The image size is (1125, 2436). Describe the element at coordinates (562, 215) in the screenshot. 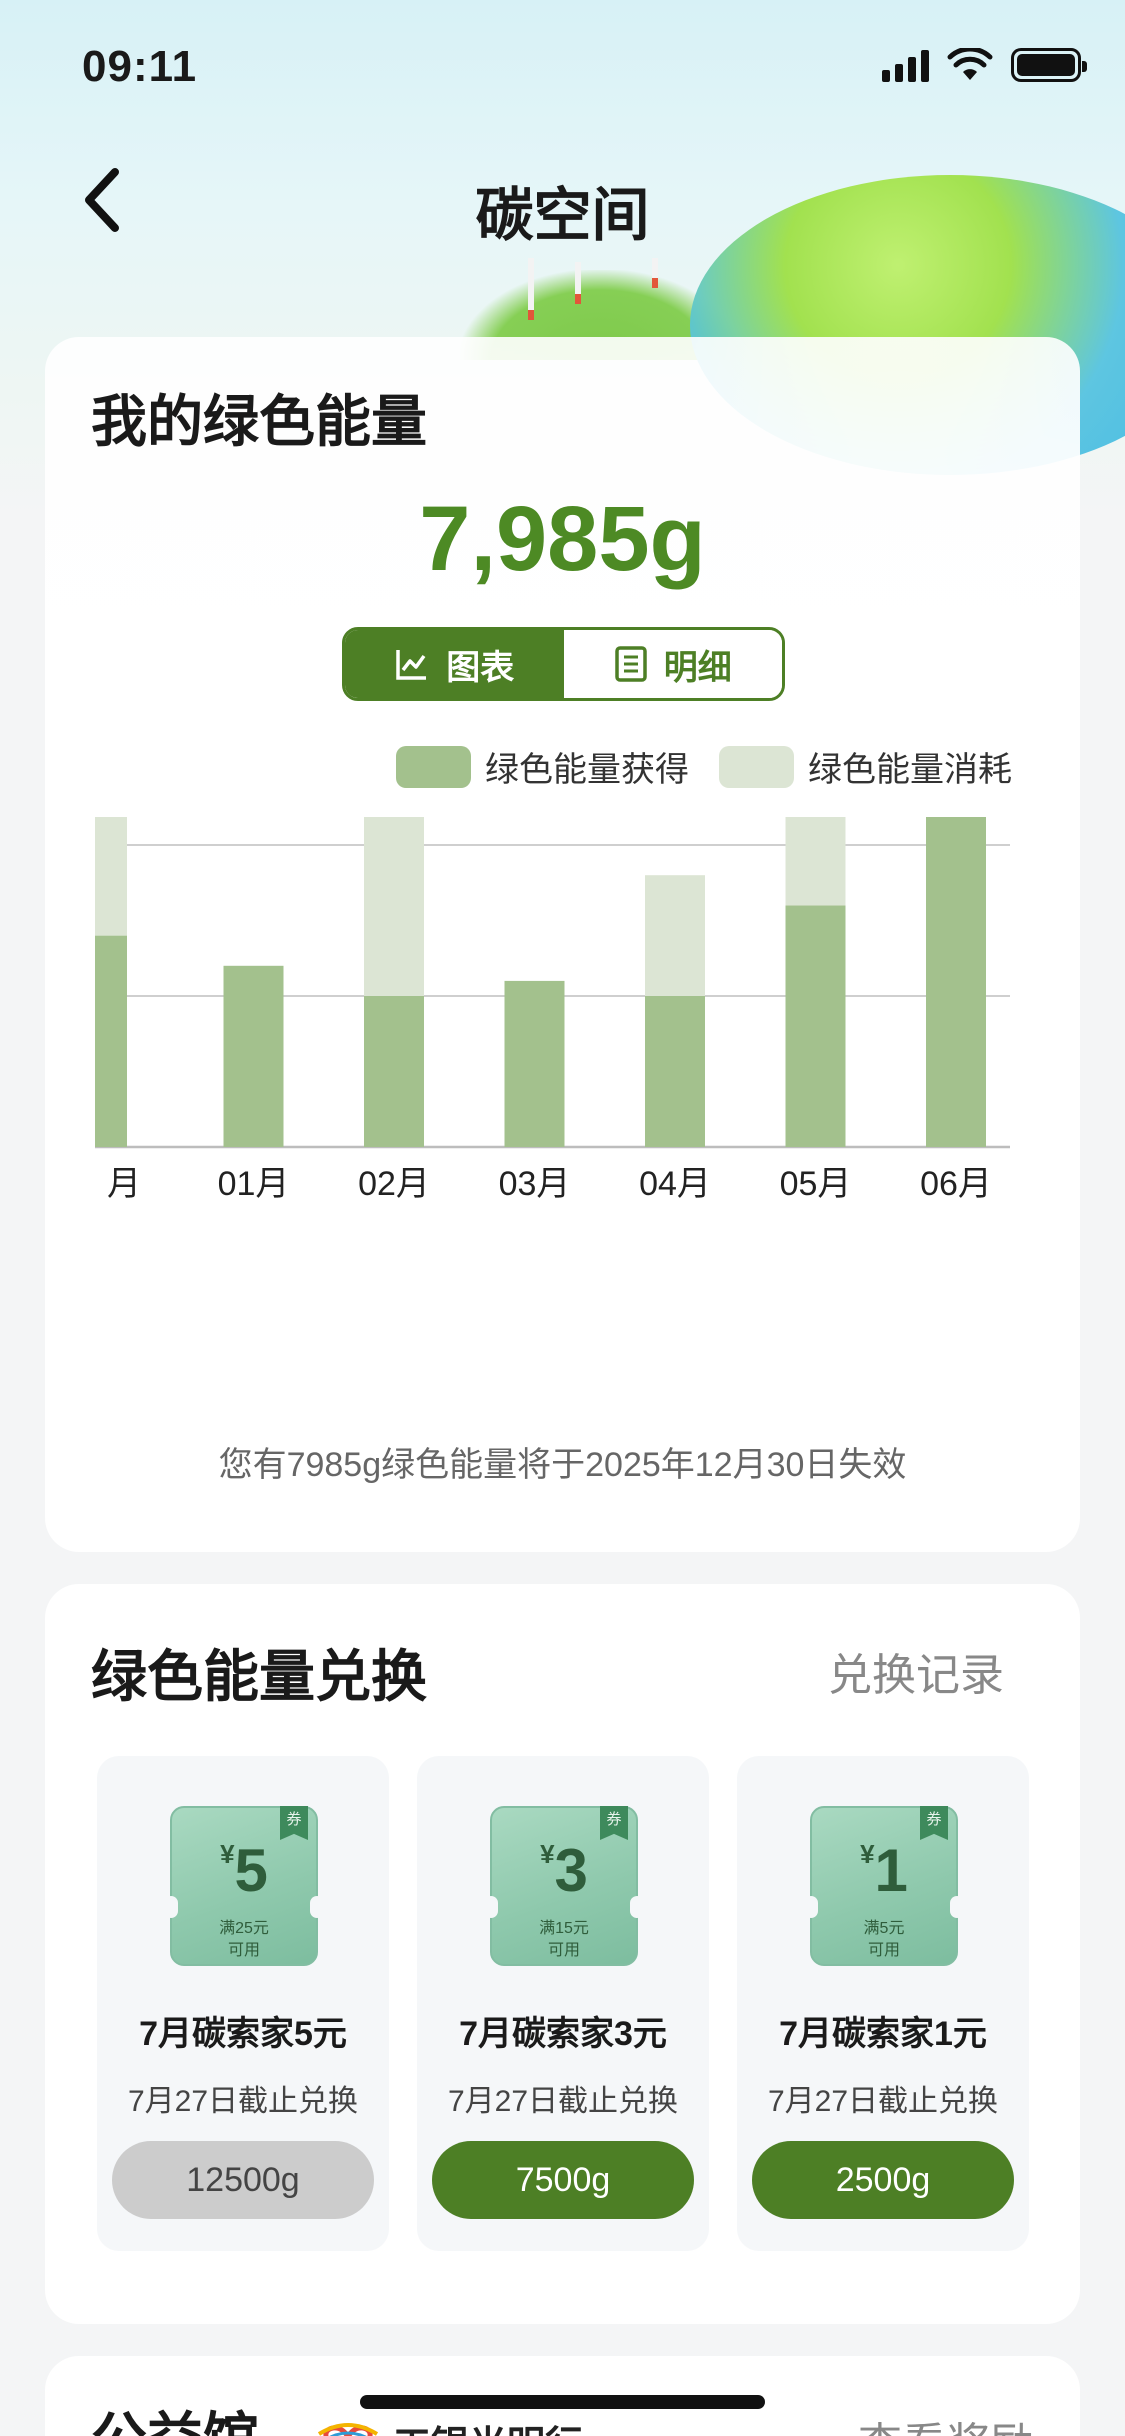

I see `page-title: 碳空间` at that location.